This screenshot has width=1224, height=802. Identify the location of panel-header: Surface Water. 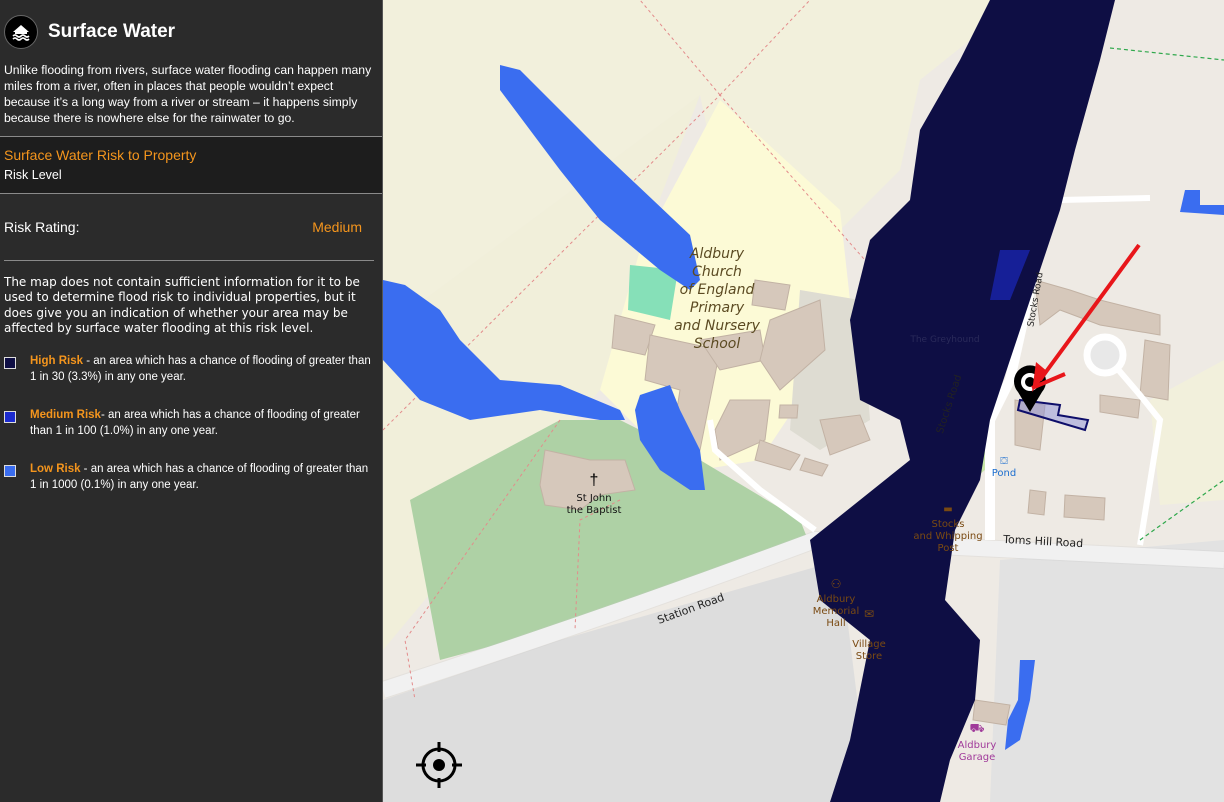
(191, 24).